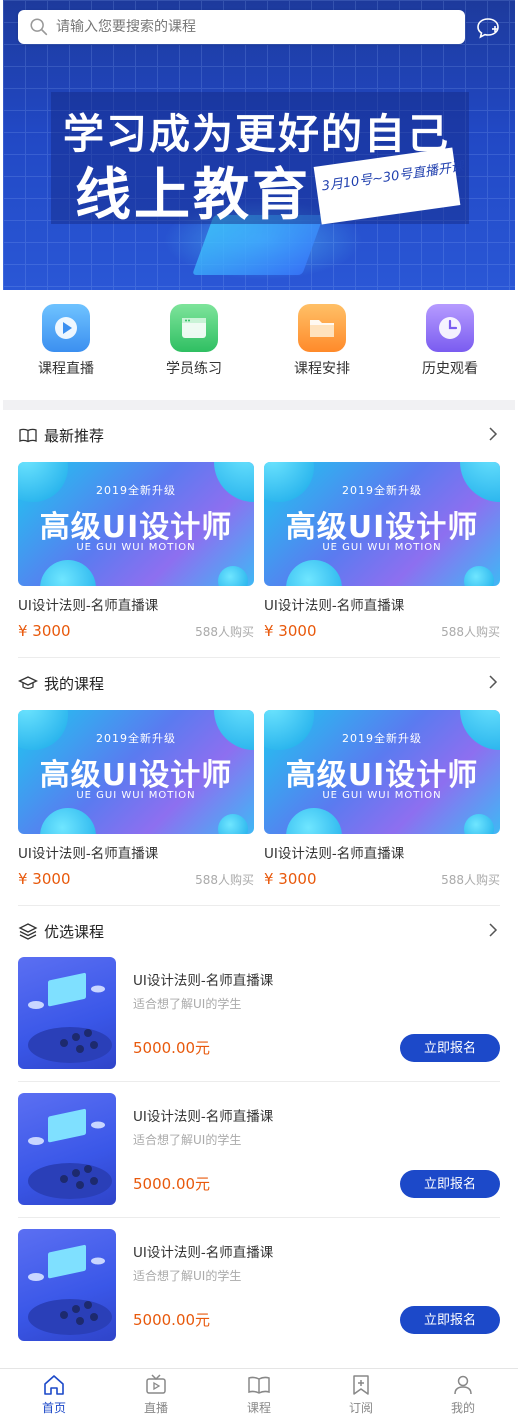  What do you see at coordinates (361, 1385) in the screenshot?
I see `bookmark-plus-icon` at bounding box center [361, 1385].